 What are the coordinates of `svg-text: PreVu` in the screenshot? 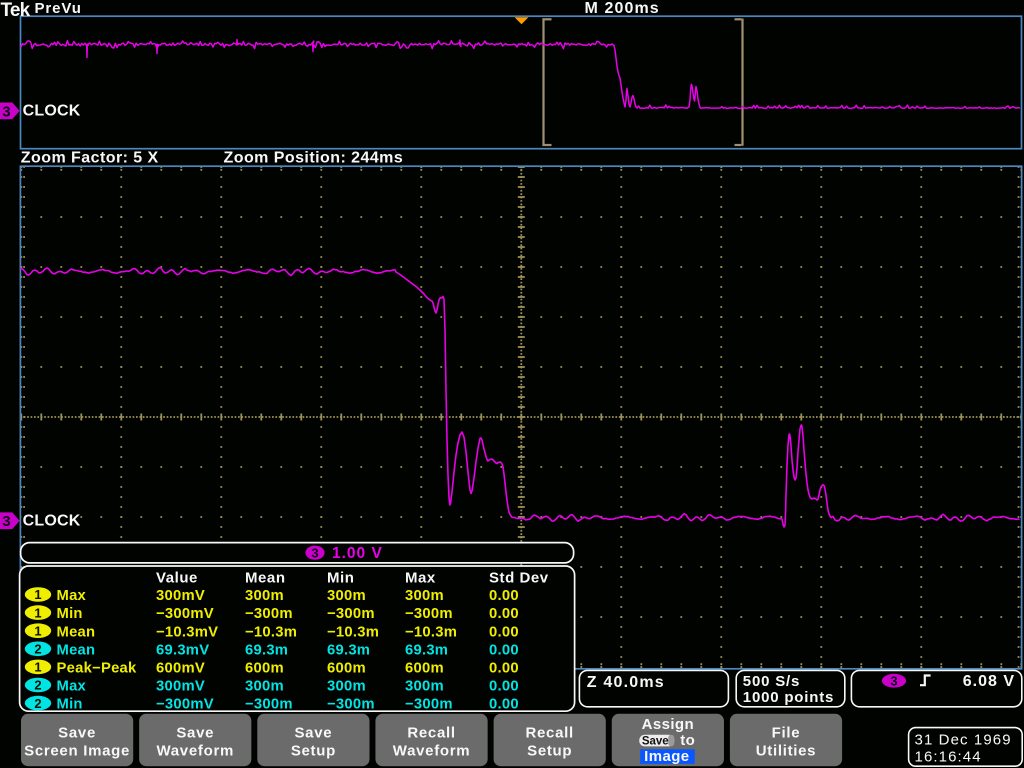 It's located at (58, 8).